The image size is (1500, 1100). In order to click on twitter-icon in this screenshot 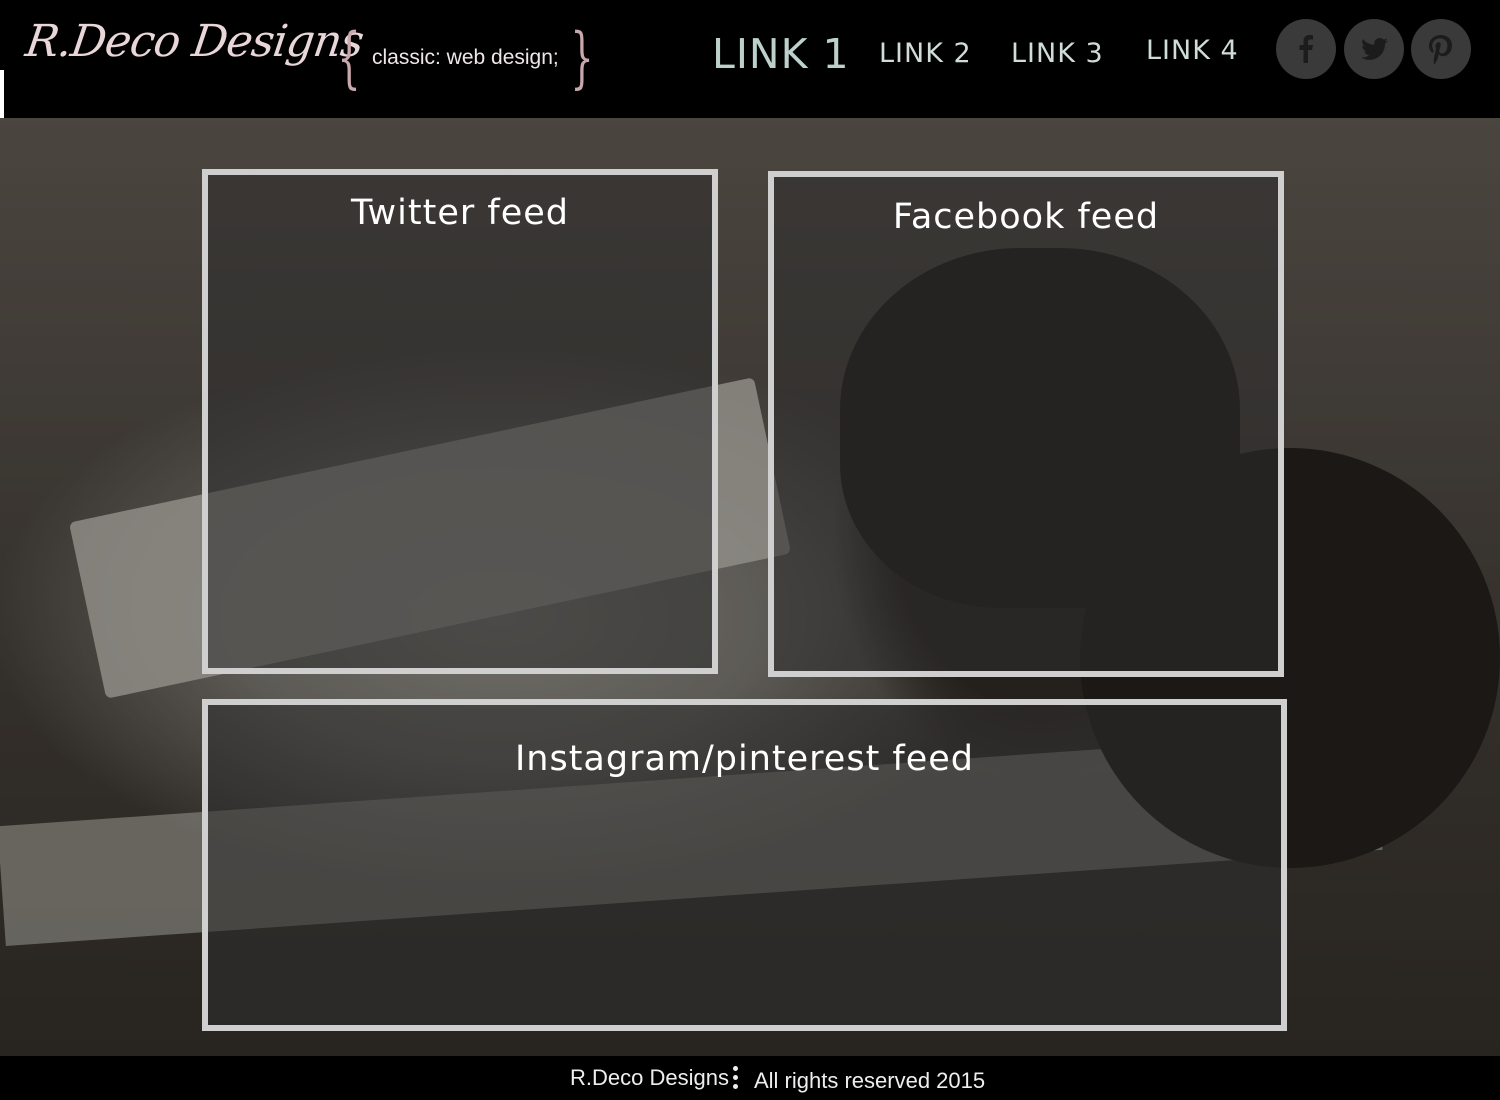, I will do `click(1374, 49)`.